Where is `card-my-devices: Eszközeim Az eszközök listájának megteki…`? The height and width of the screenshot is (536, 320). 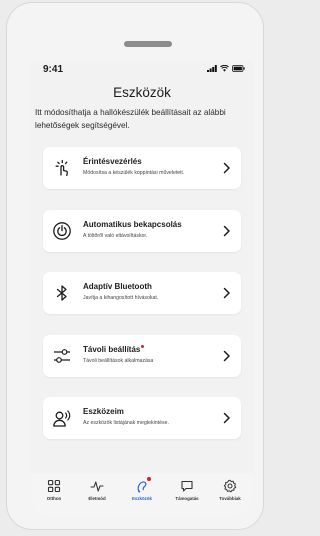 card-my-devices: Eszközeim Az eszközök listájának megteki… is located at coordinates (142, 418).